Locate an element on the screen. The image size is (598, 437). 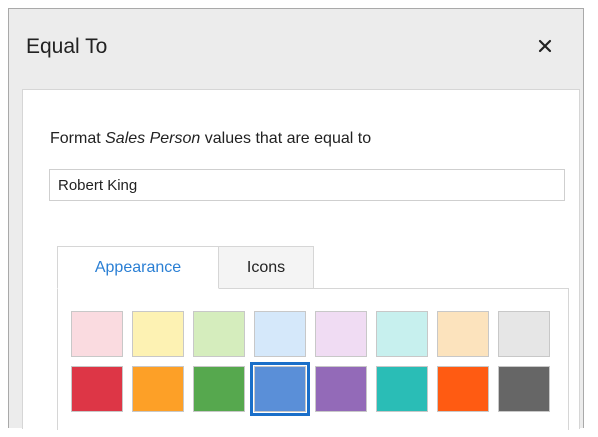
dialog-title: Equal To is located at coordinates (67, 46).